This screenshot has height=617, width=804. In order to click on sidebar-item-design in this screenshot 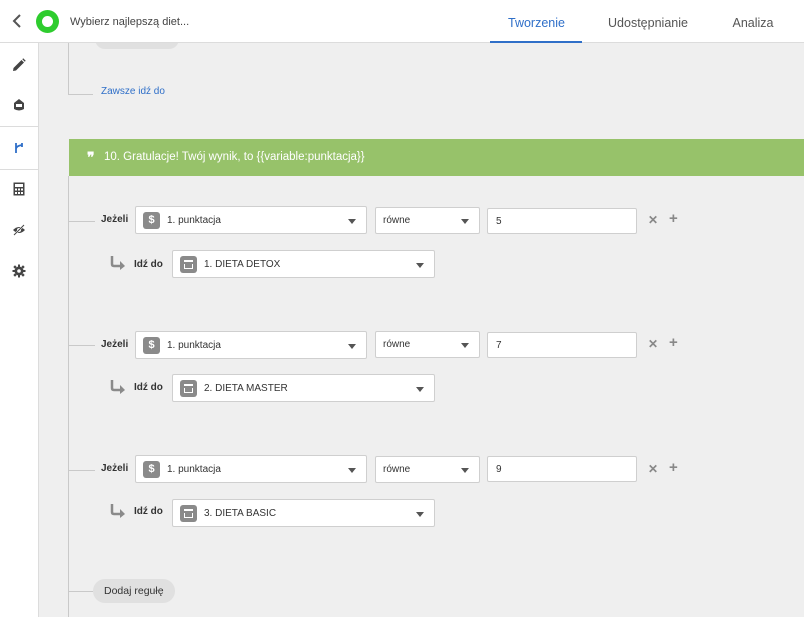, I will do `click(19, 105)`.